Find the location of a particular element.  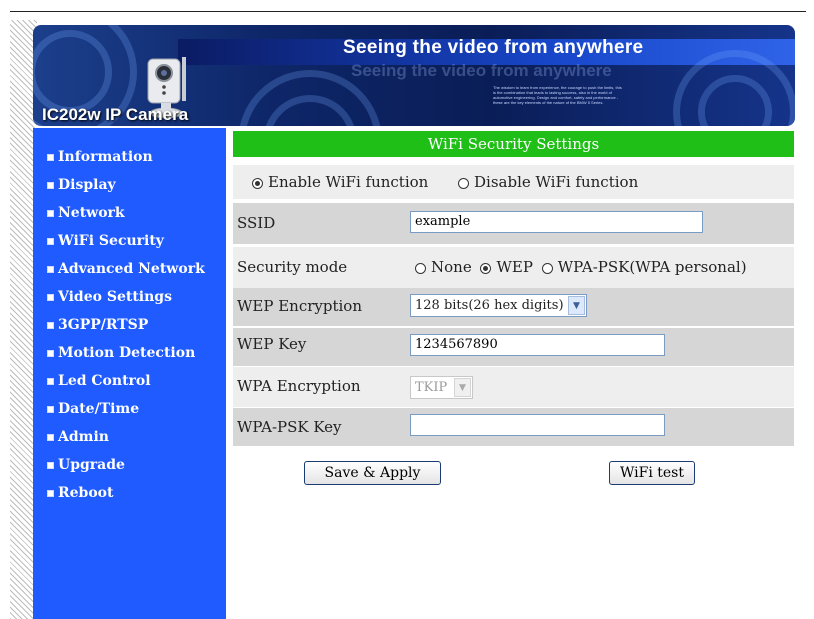

enable-wifi-option: Enable WiFi function is located at coordinates (340, 182).